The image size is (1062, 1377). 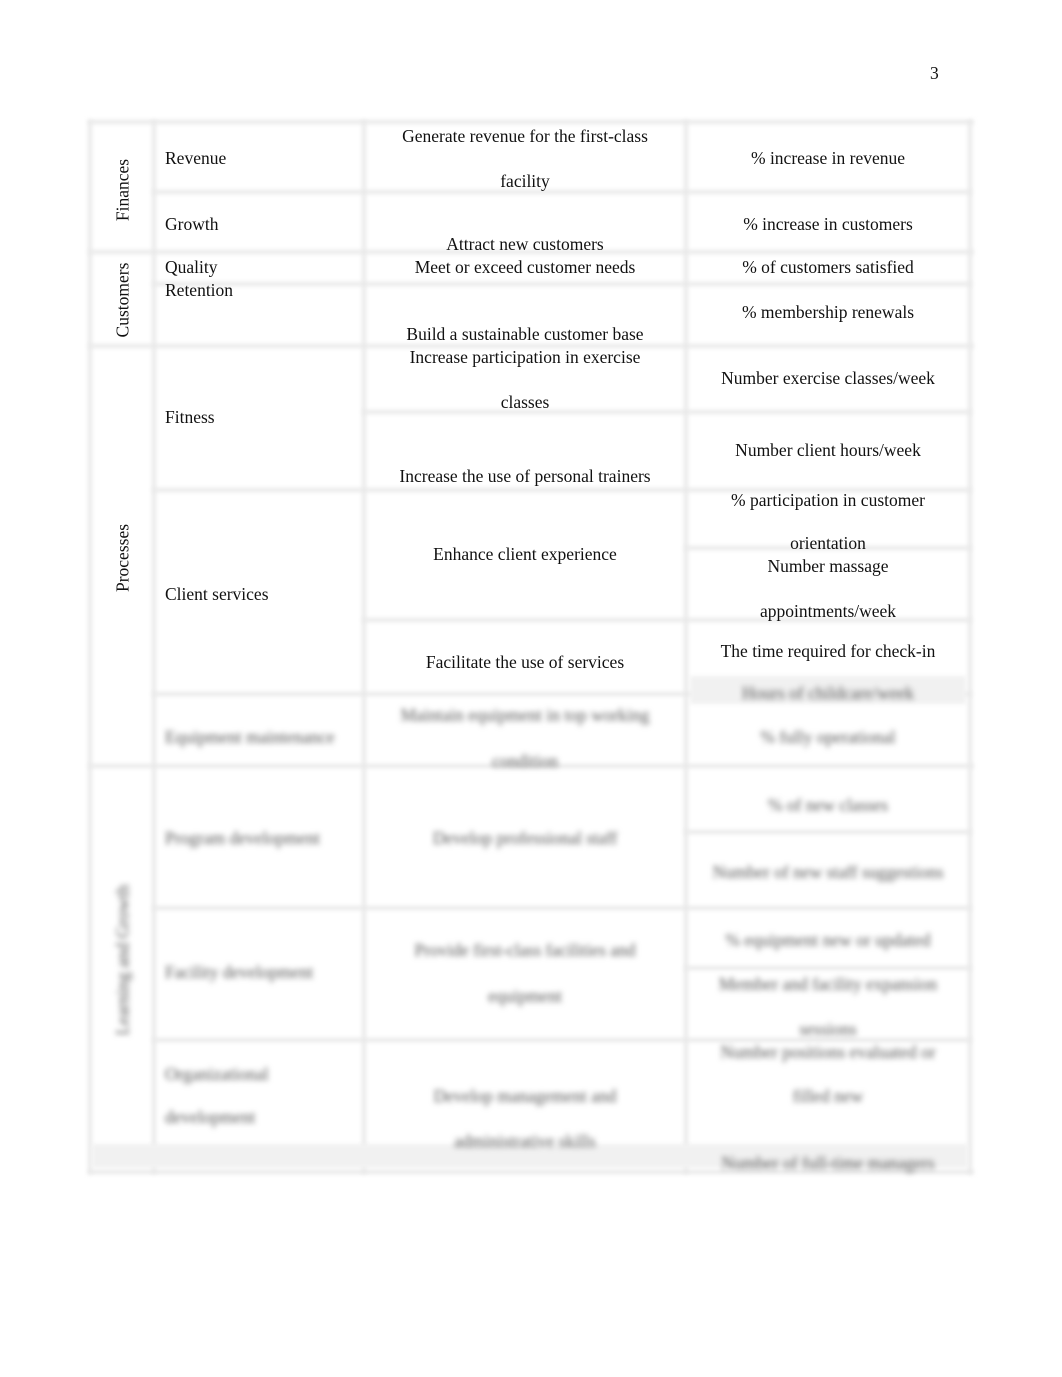 I want to click on measure-cell: Number massage, so click(x=828, y=566).